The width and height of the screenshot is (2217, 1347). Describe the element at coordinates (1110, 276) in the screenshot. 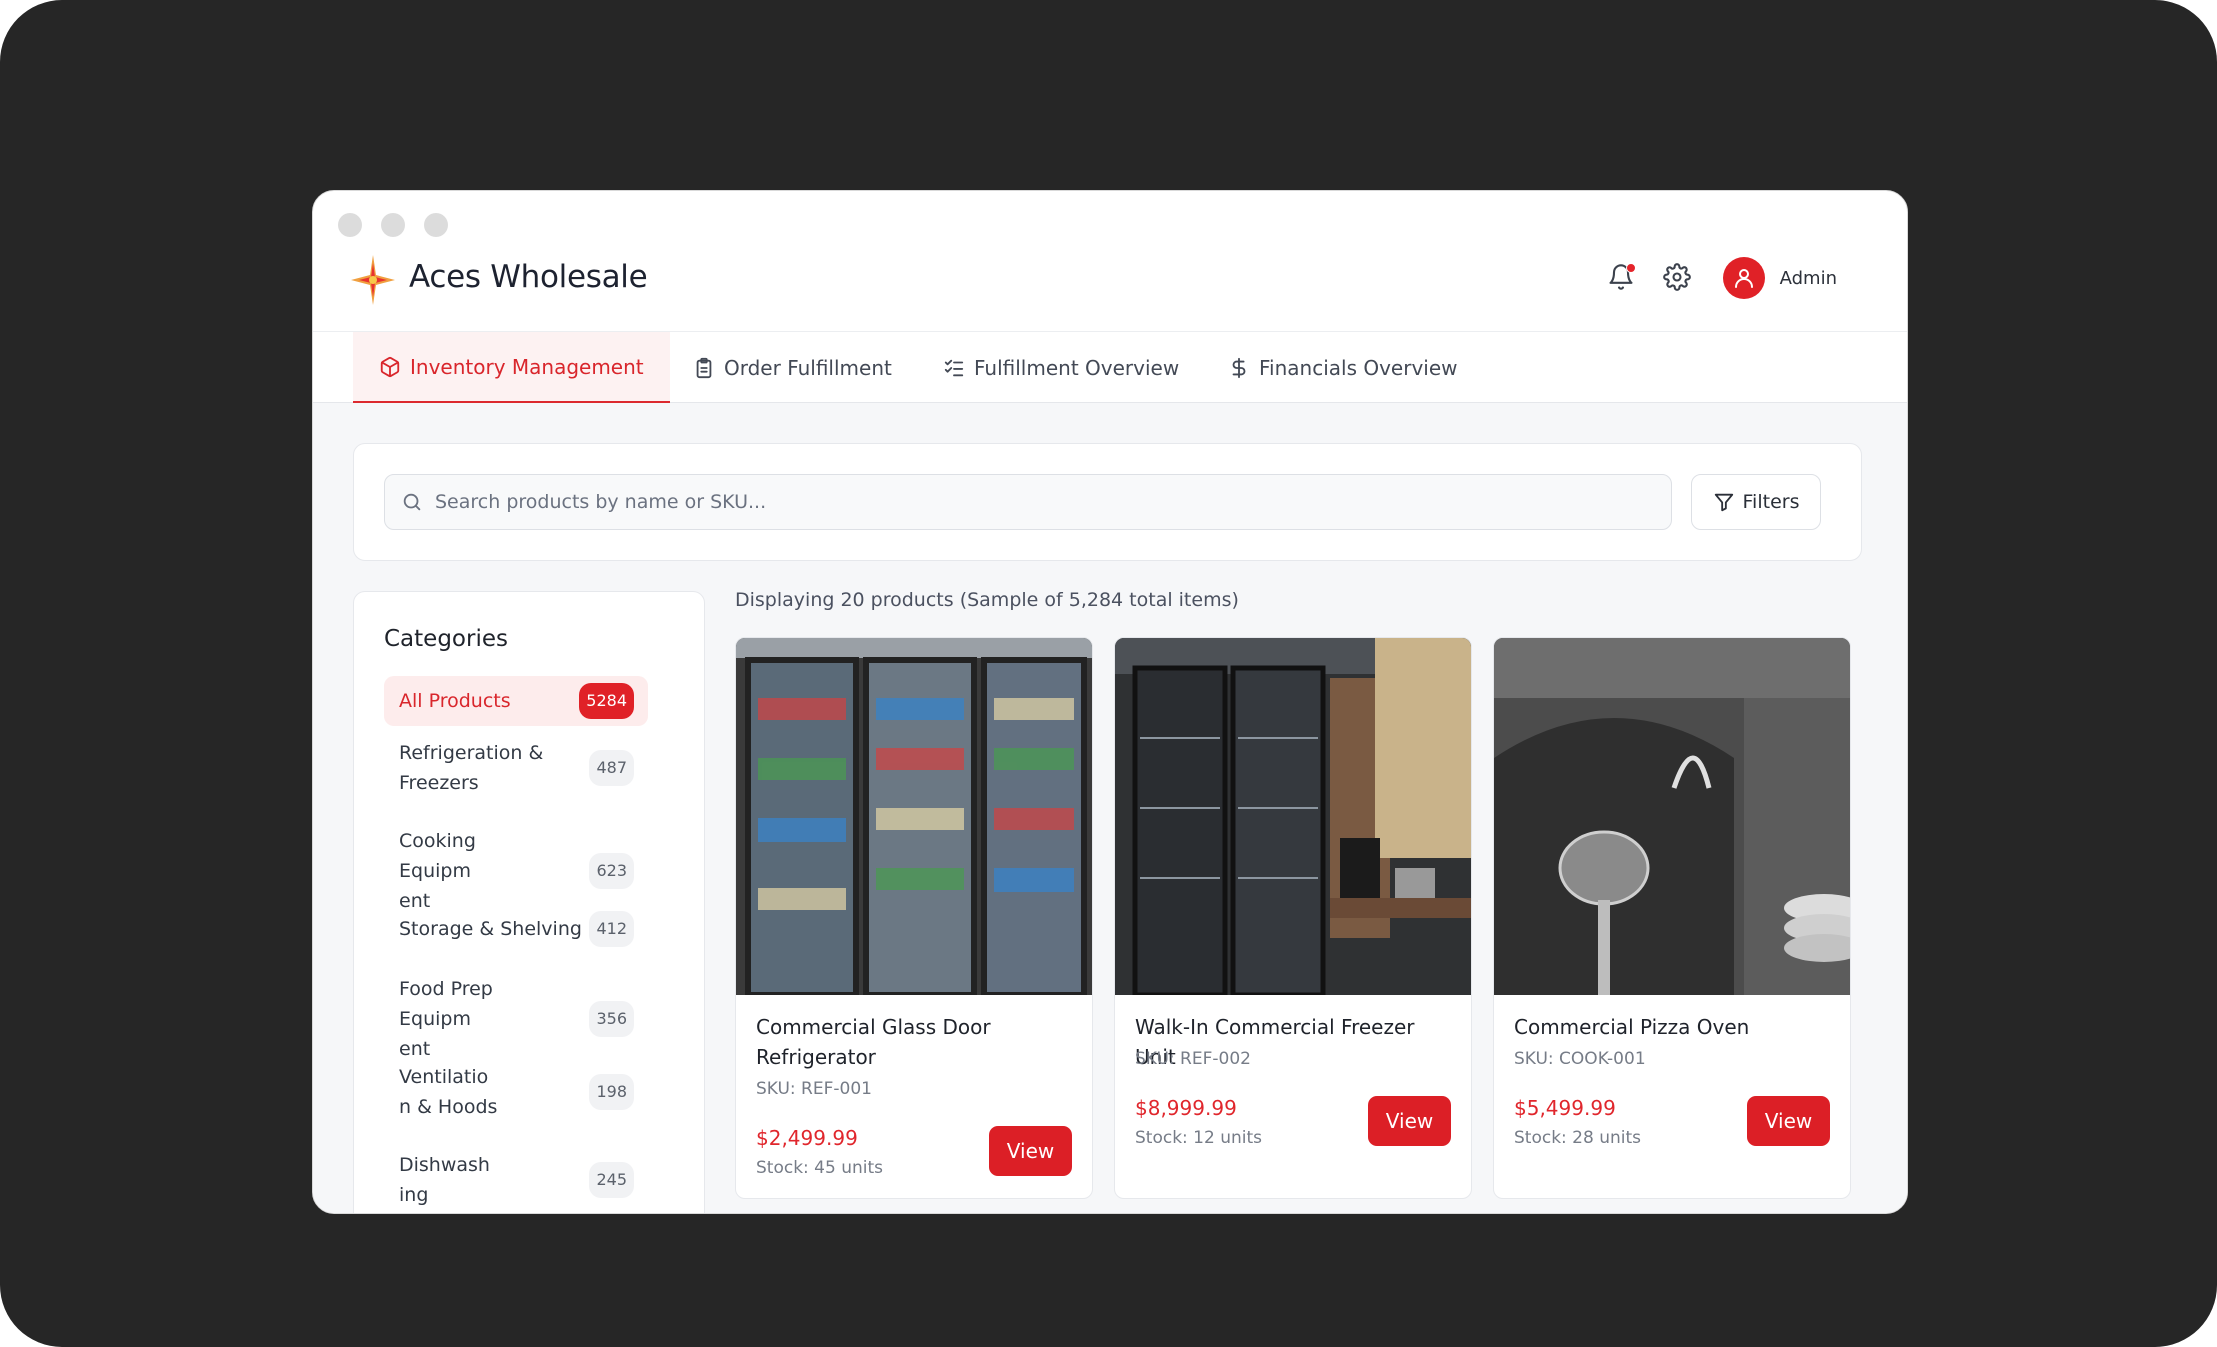

I see `app-header: Aces Wholesale Admin` at that location.